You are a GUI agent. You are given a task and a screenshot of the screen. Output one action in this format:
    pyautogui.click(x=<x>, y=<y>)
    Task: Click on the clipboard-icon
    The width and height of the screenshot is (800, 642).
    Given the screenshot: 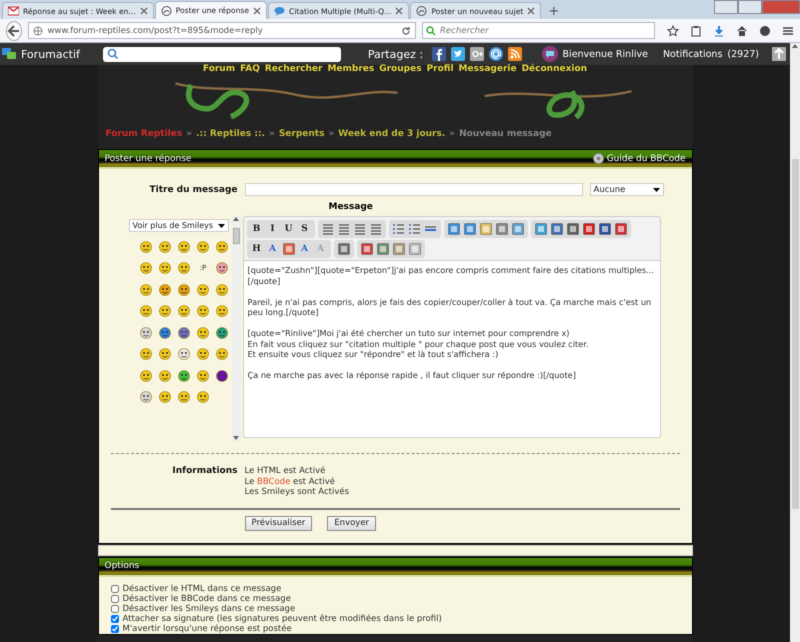 What is the action you would take?
    pyautogui.click(x=696, y=30)
    